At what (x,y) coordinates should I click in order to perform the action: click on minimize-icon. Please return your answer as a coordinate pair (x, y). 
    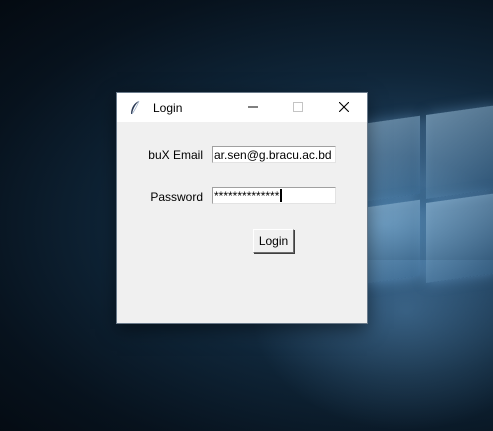
    Looking at the image, I should click on (253, 108).